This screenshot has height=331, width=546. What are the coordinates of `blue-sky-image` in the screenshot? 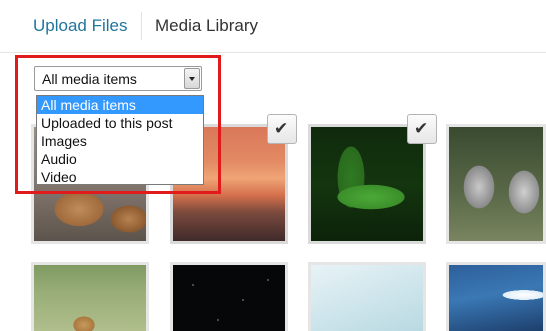 It's located at (496, 298).